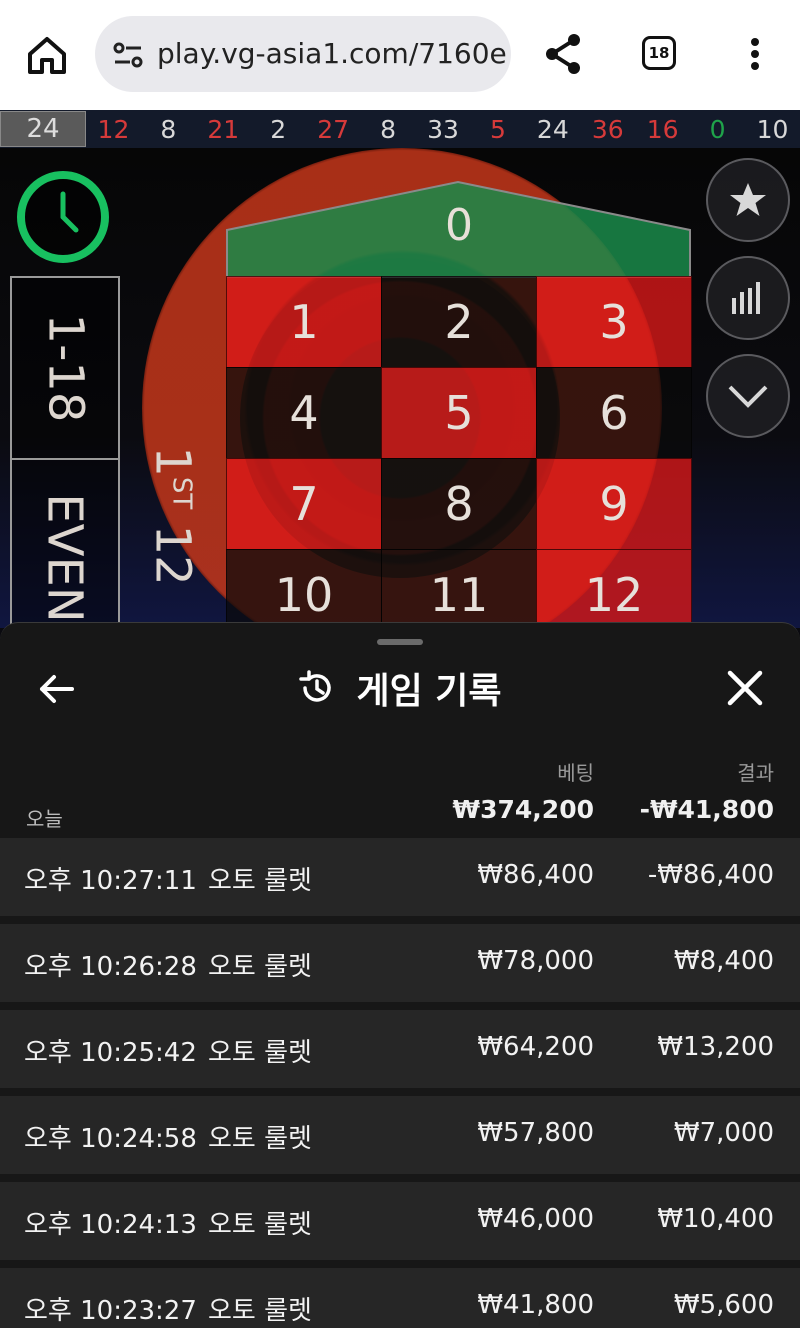  What do you see at coordinates (304, 588) in the screenshot?
I see `bet-number-cell: 10` at bounding box center [304, 588].